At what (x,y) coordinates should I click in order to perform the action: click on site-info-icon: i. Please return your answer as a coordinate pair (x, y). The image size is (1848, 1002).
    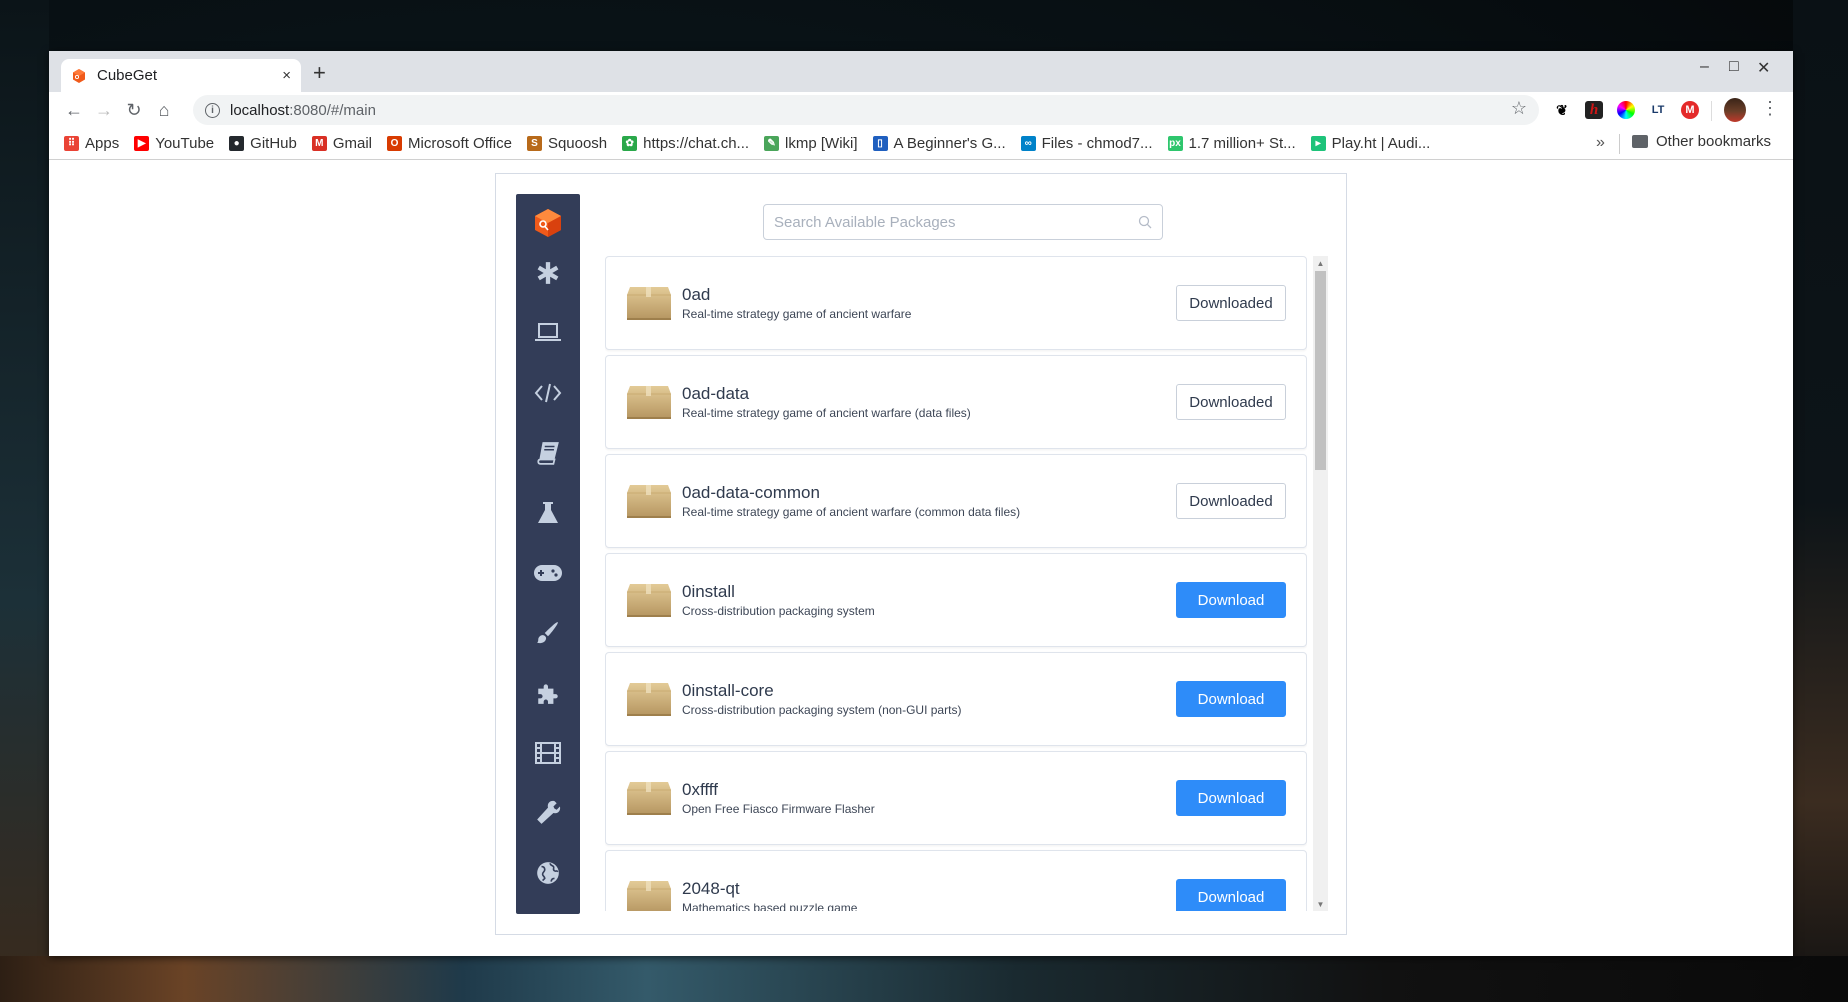
    Looking at the image, I should click on (212, 110).